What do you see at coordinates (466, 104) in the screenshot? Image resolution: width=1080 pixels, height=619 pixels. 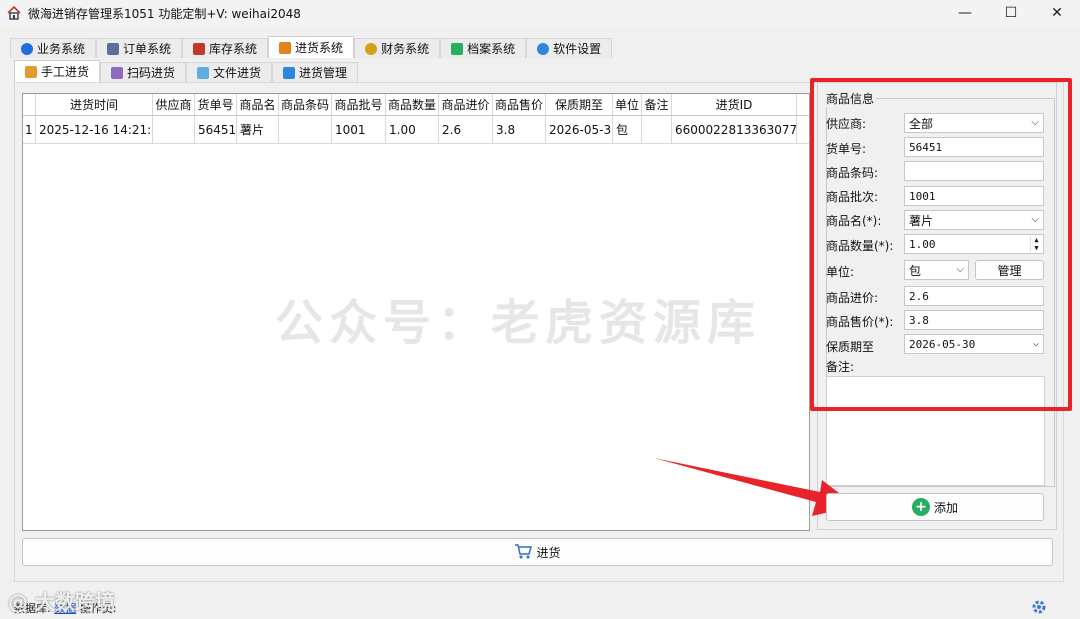 I see `column-header: 商品进价` at bounding box center [466, 104].